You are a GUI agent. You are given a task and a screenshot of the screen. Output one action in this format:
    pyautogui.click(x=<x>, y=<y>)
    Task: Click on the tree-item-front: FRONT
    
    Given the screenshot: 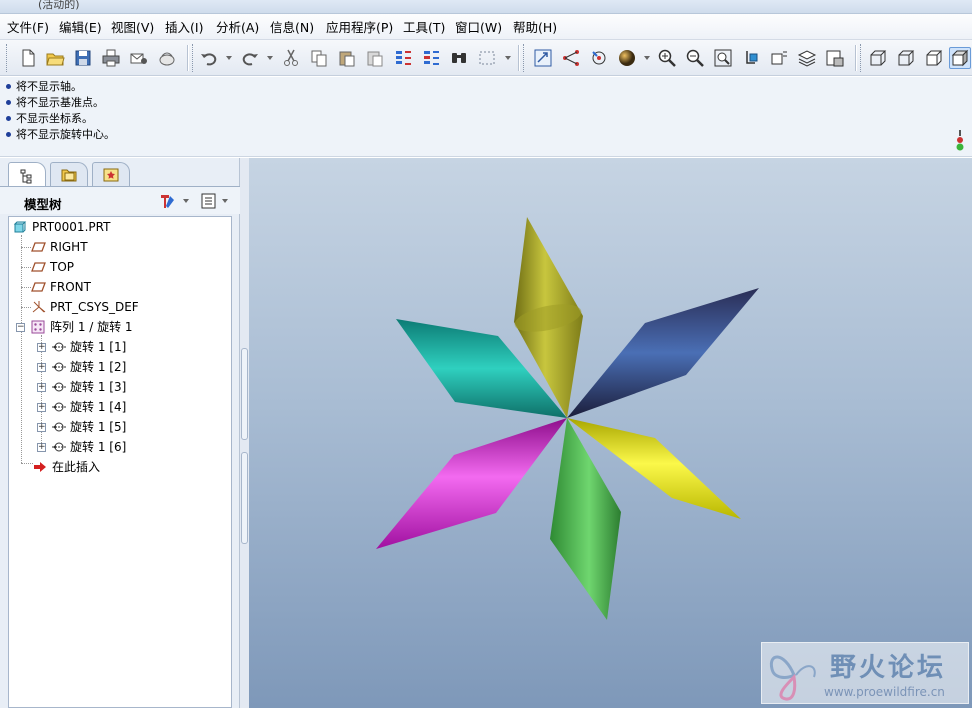 What is the action you would take?
    pyautogui.click(x=61, y=287)
    